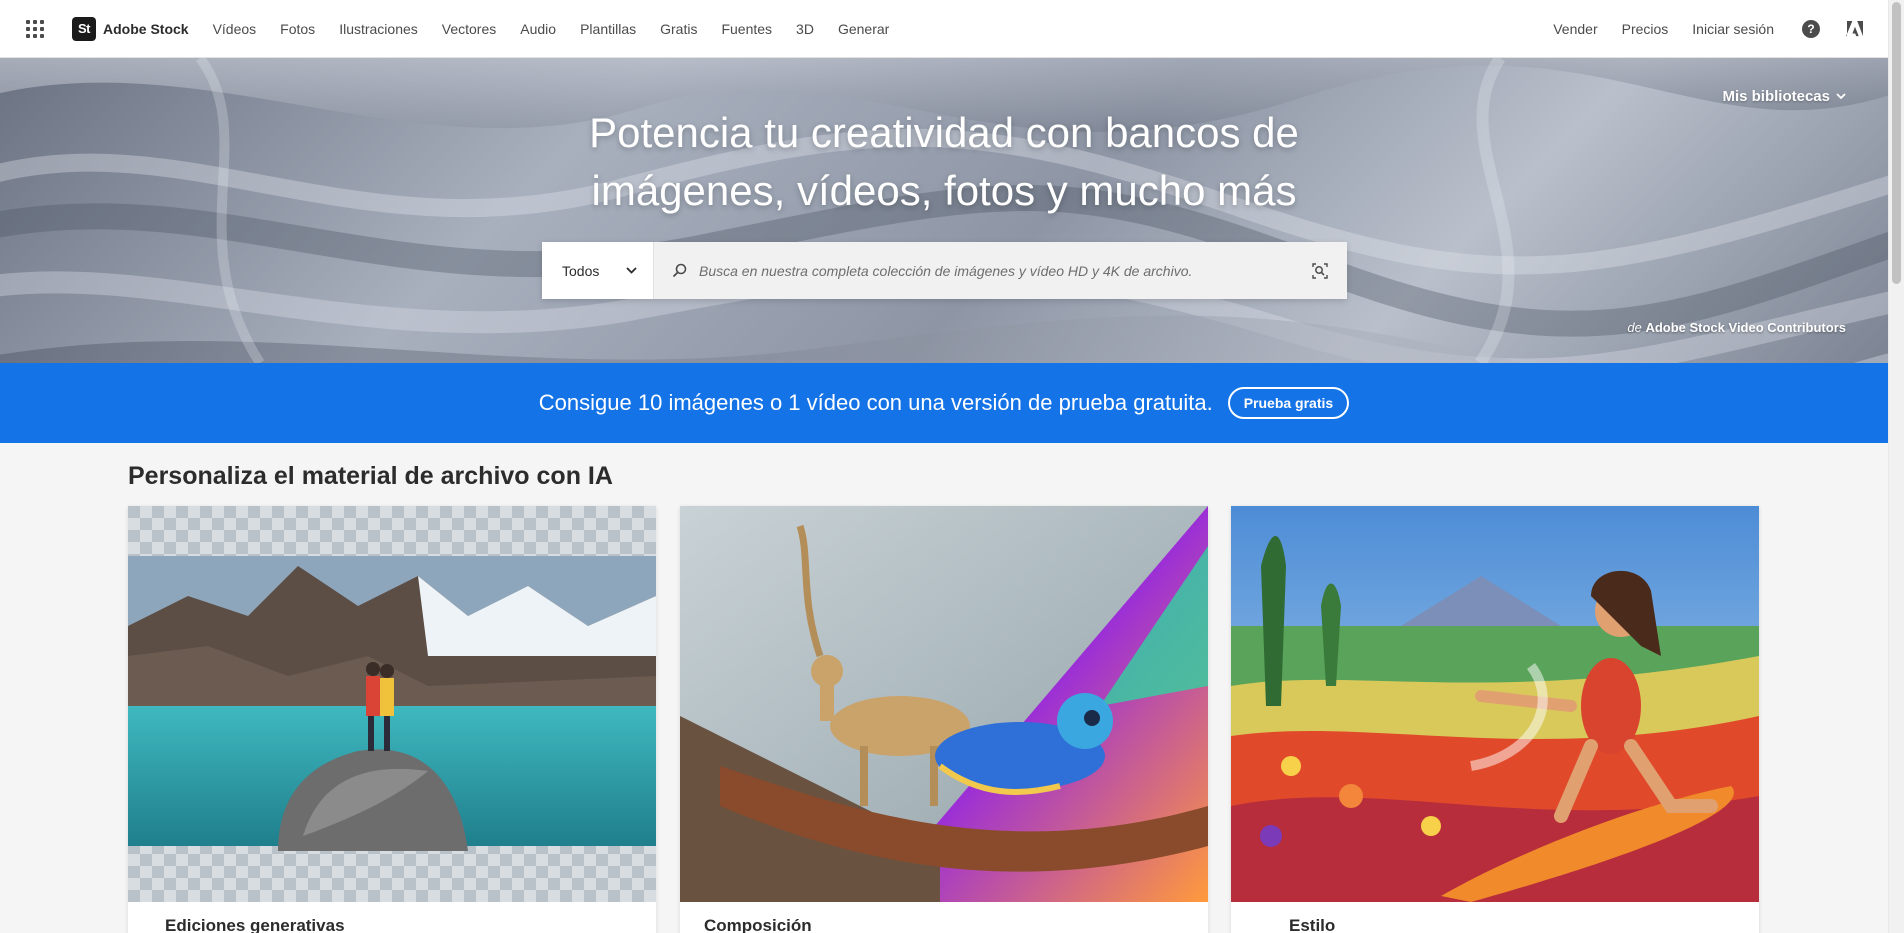  Describe the element at coordinates (1896, 143) in the screenshot. I see `scrollbar-thumb` at that location.